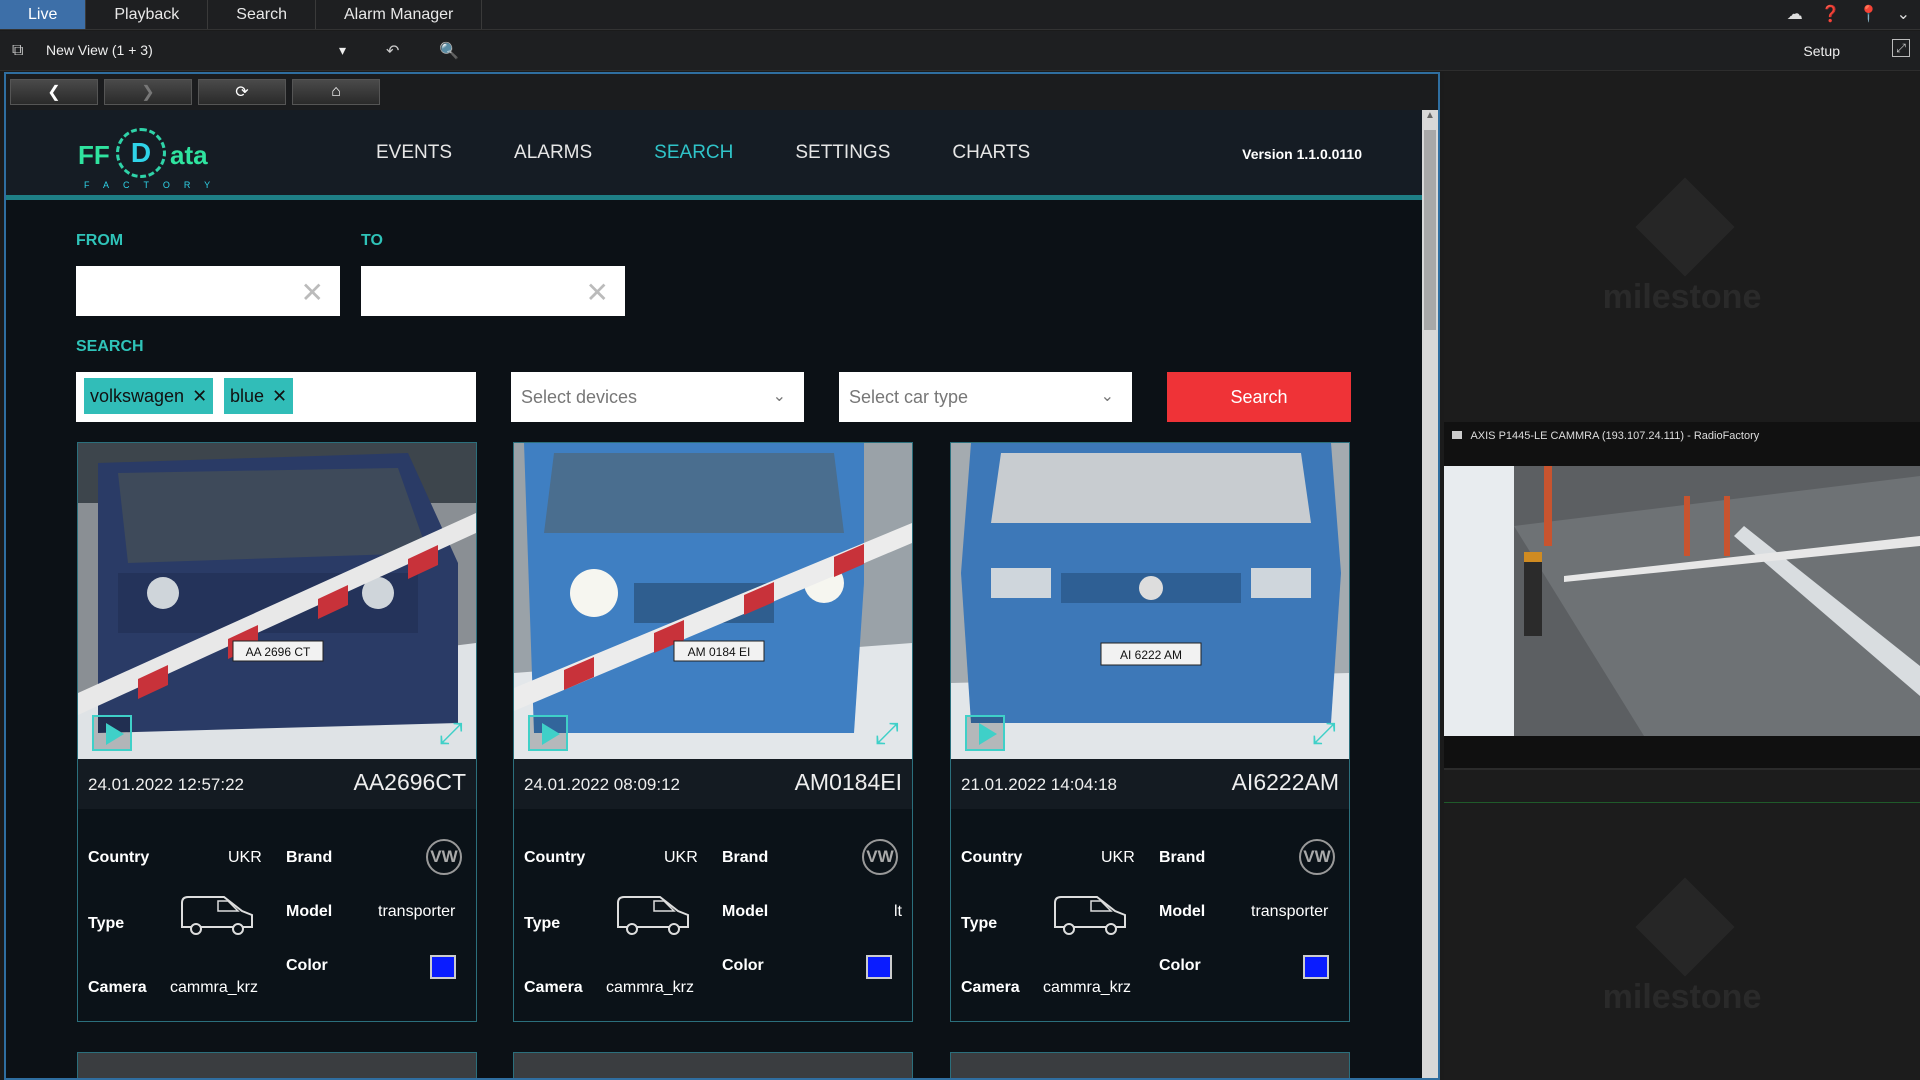  What do you see at coordinates (208, 291) in the screenshot?
I see `from-date-input: ✕` at bounding box center [208, 291].